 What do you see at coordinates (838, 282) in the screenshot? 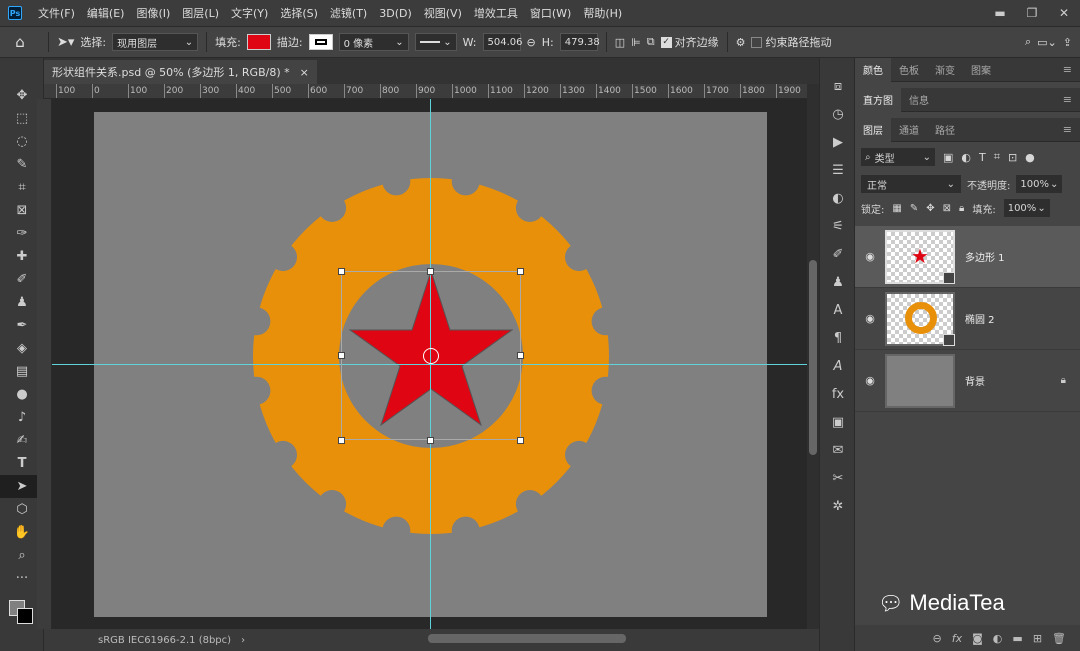
I see `clone-source-icon: ♟` at bounding box center [838, 282].